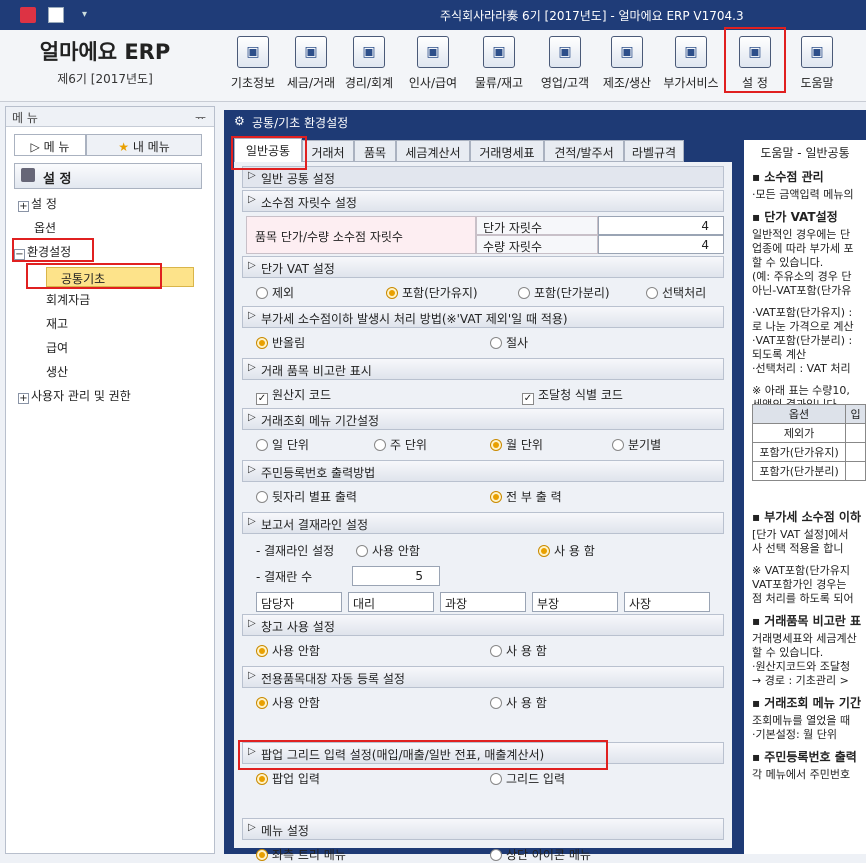 The image size is (866, 863). Describe the element at coordinates (855, 471) in the screenshot. I see `help-table-cell` at that location.